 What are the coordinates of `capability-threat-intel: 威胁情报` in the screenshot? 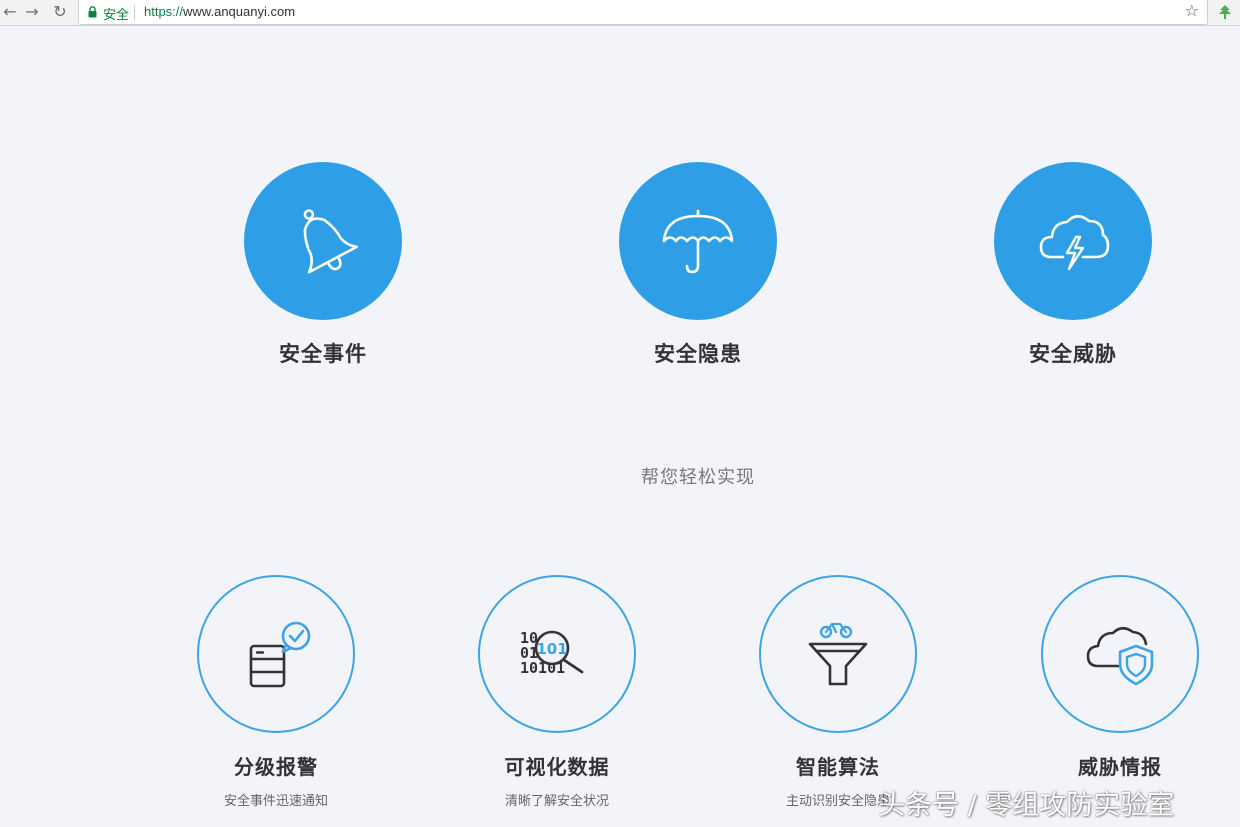 It's located at (1120, 682).